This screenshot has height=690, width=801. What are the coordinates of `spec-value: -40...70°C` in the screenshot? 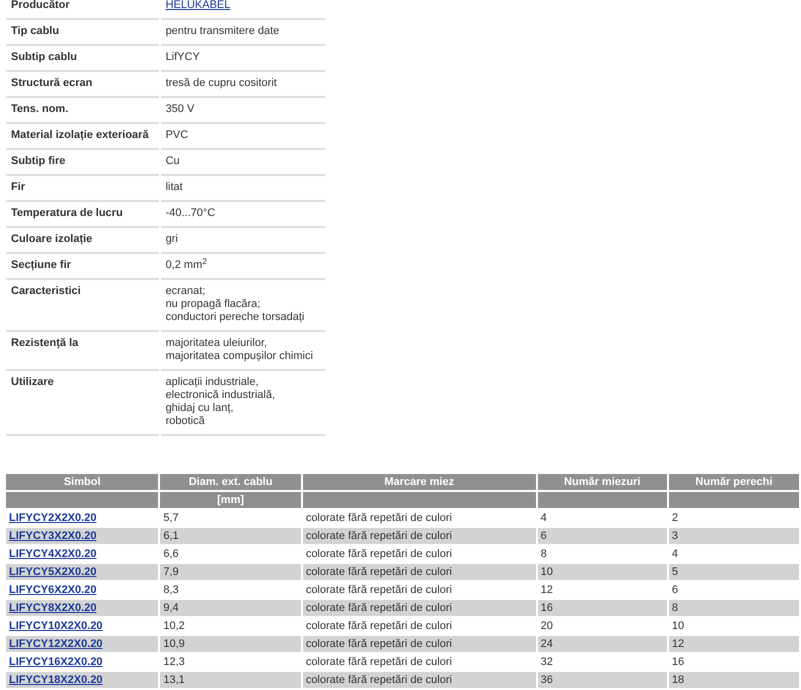 It's located at (191, 213).